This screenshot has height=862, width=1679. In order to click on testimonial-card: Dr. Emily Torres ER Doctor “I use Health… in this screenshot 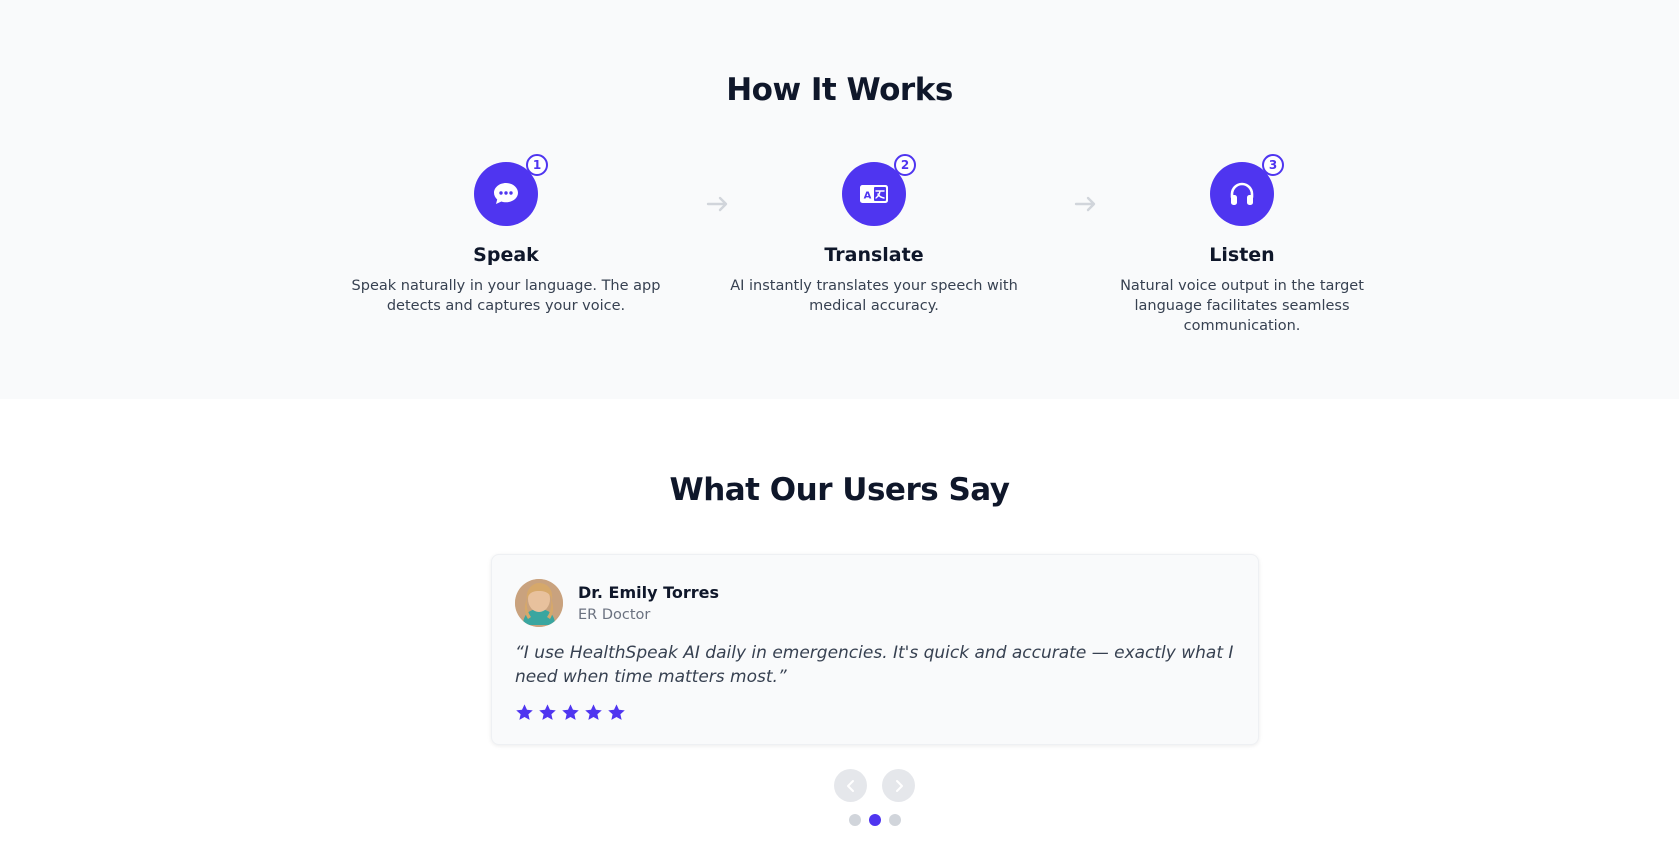, I will do `click(875, 649)`.